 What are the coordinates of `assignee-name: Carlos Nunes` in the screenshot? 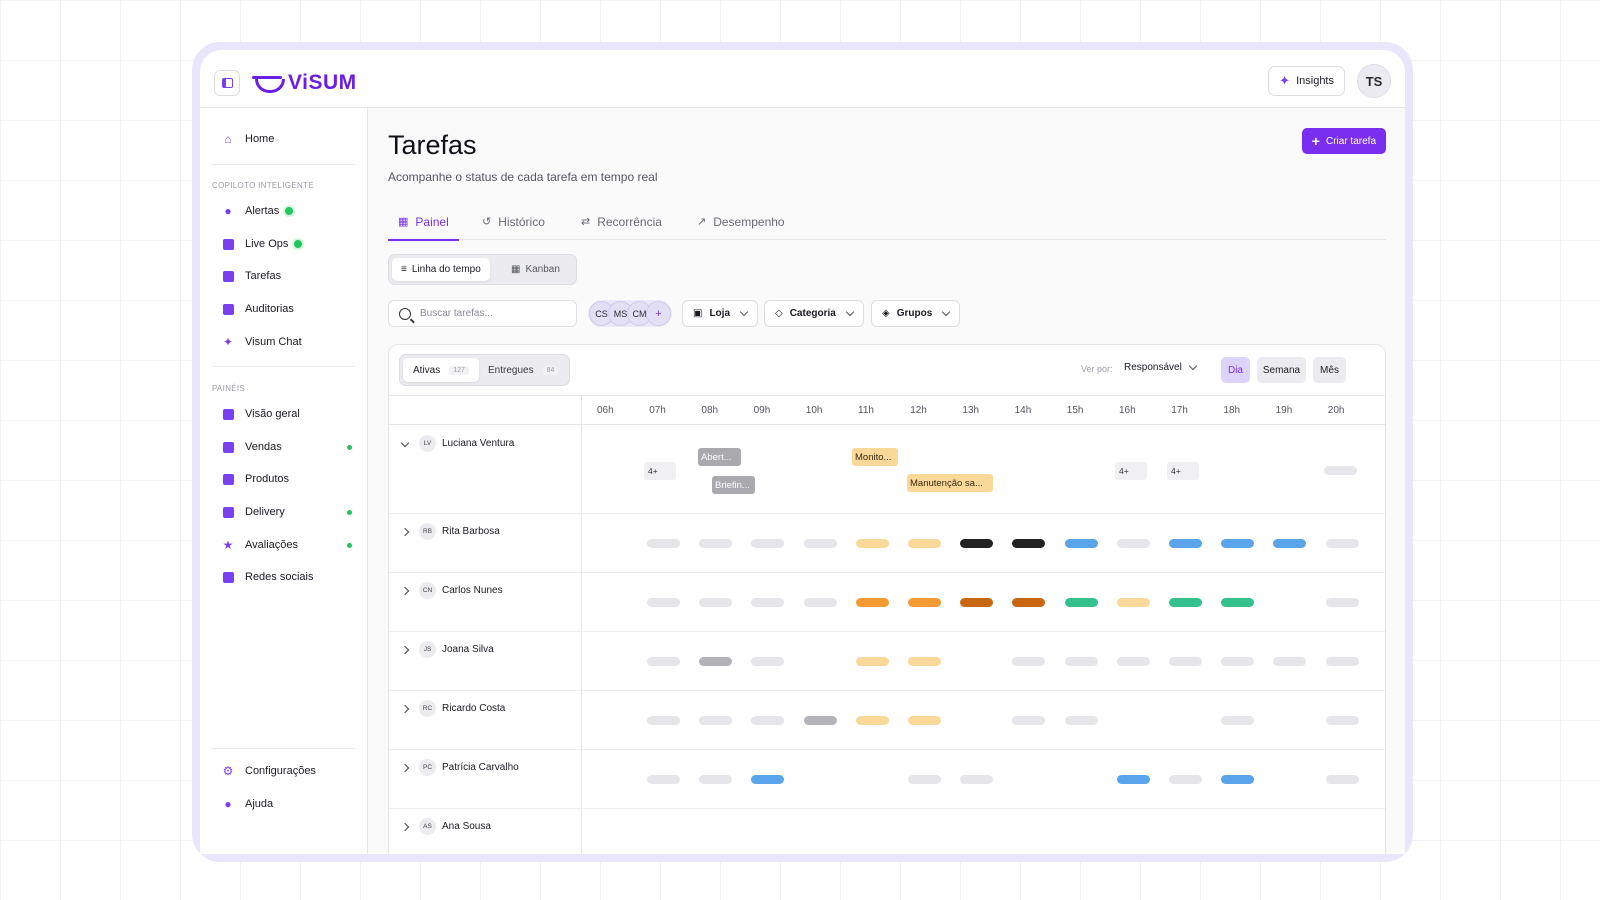 It's located at (472, 590).